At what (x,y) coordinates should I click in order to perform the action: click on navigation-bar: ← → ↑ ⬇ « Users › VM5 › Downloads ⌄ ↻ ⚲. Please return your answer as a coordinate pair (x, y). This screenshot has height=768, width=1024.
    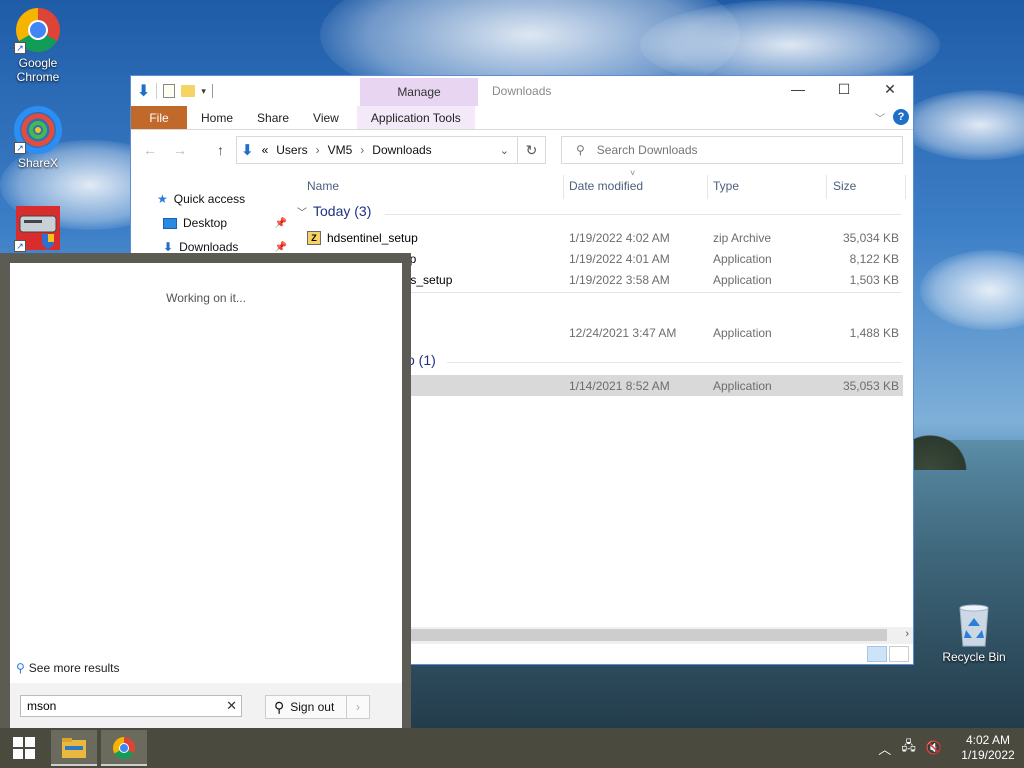
    Looking at the image, I should click on (522, 150).